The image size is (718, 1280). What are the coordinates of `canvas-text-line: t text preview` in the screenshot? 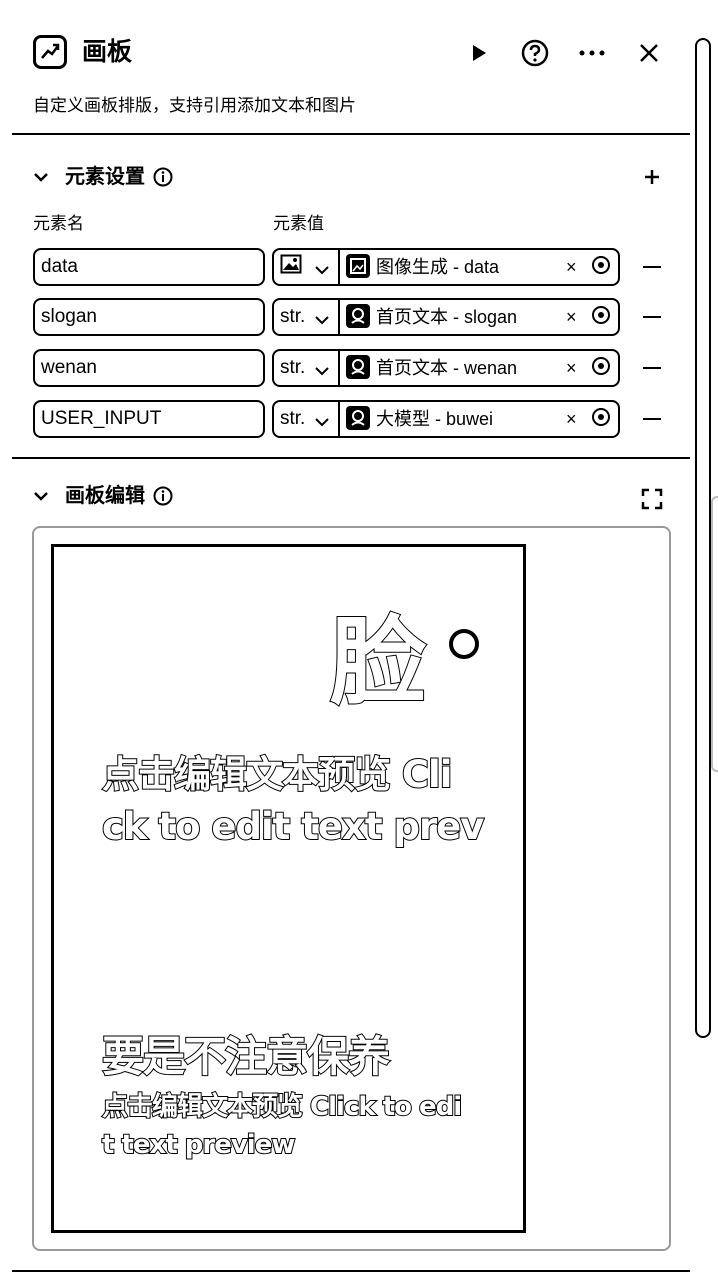 It's located at (198, 1145).